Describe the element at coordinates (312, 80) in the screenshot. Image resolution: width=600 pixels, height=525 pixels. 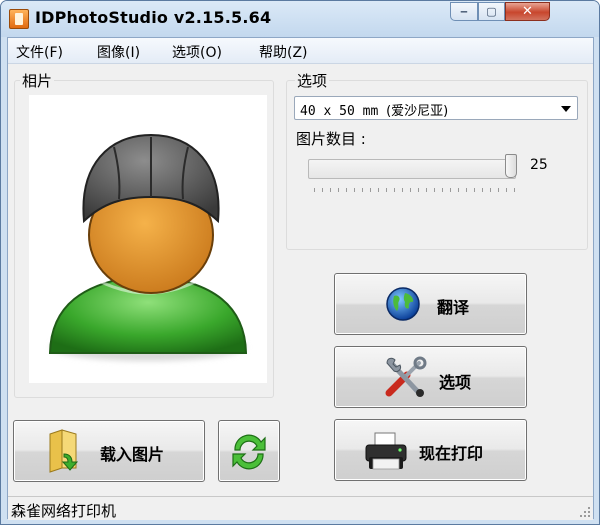
I see `options-group-label: 选项` at that location.